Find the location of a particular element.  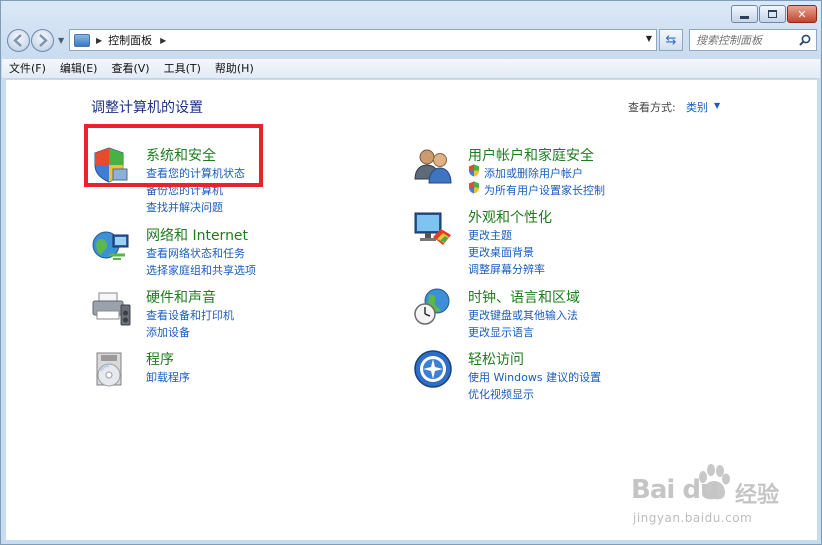

search-input is located at coordinates (746, 40).